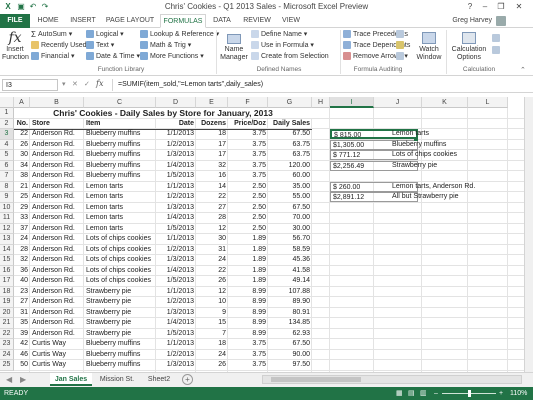 This screenshot has height=400, width=533. I want to click on table-cell: 42, so click(22, 344).